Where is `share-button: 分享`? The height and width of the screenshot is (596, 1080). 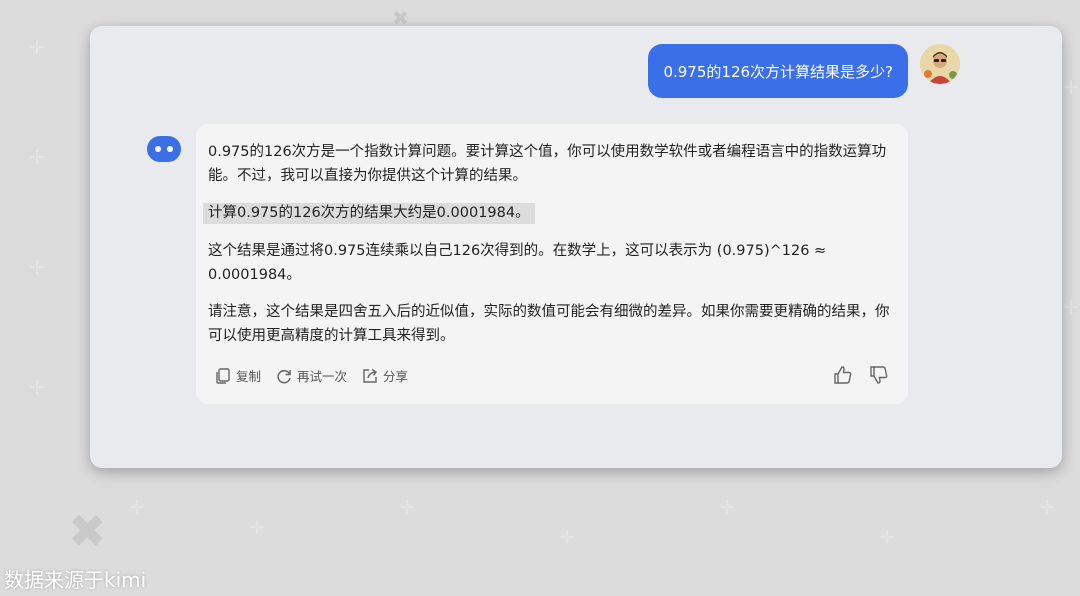
share-button: 分享 is located at coordinates (384, 375).